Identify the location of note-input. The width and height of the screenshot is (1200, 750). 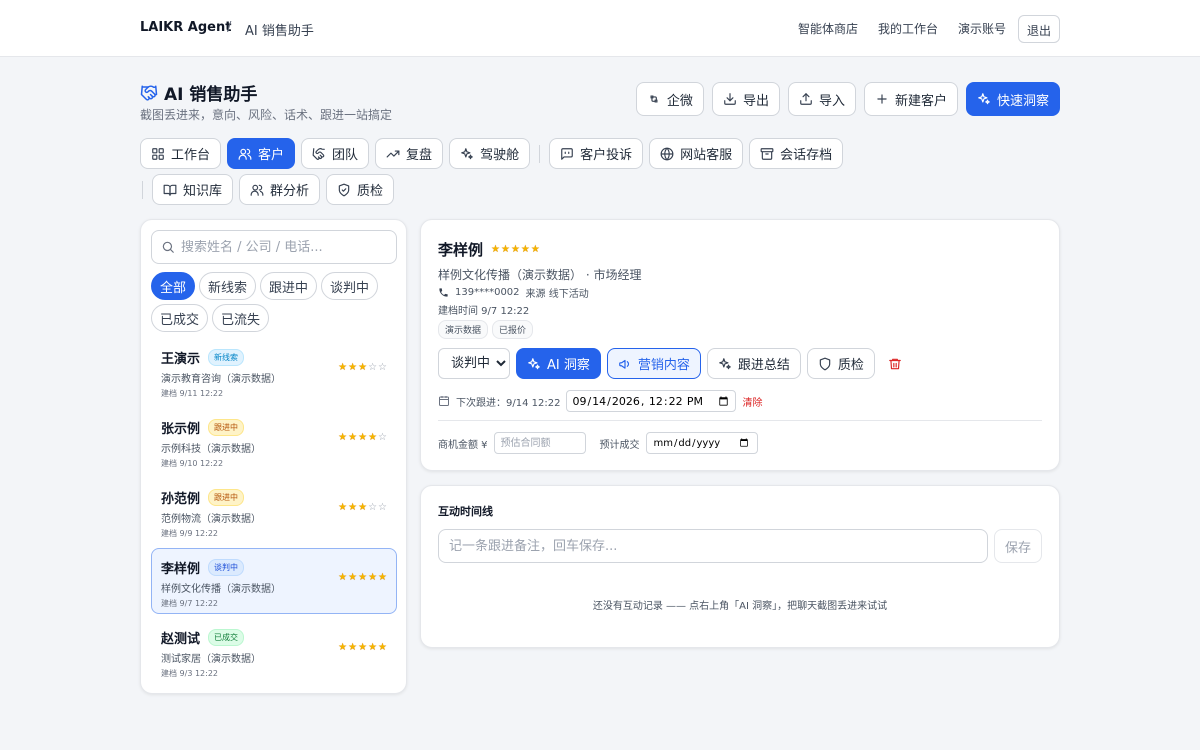
(713, 546).